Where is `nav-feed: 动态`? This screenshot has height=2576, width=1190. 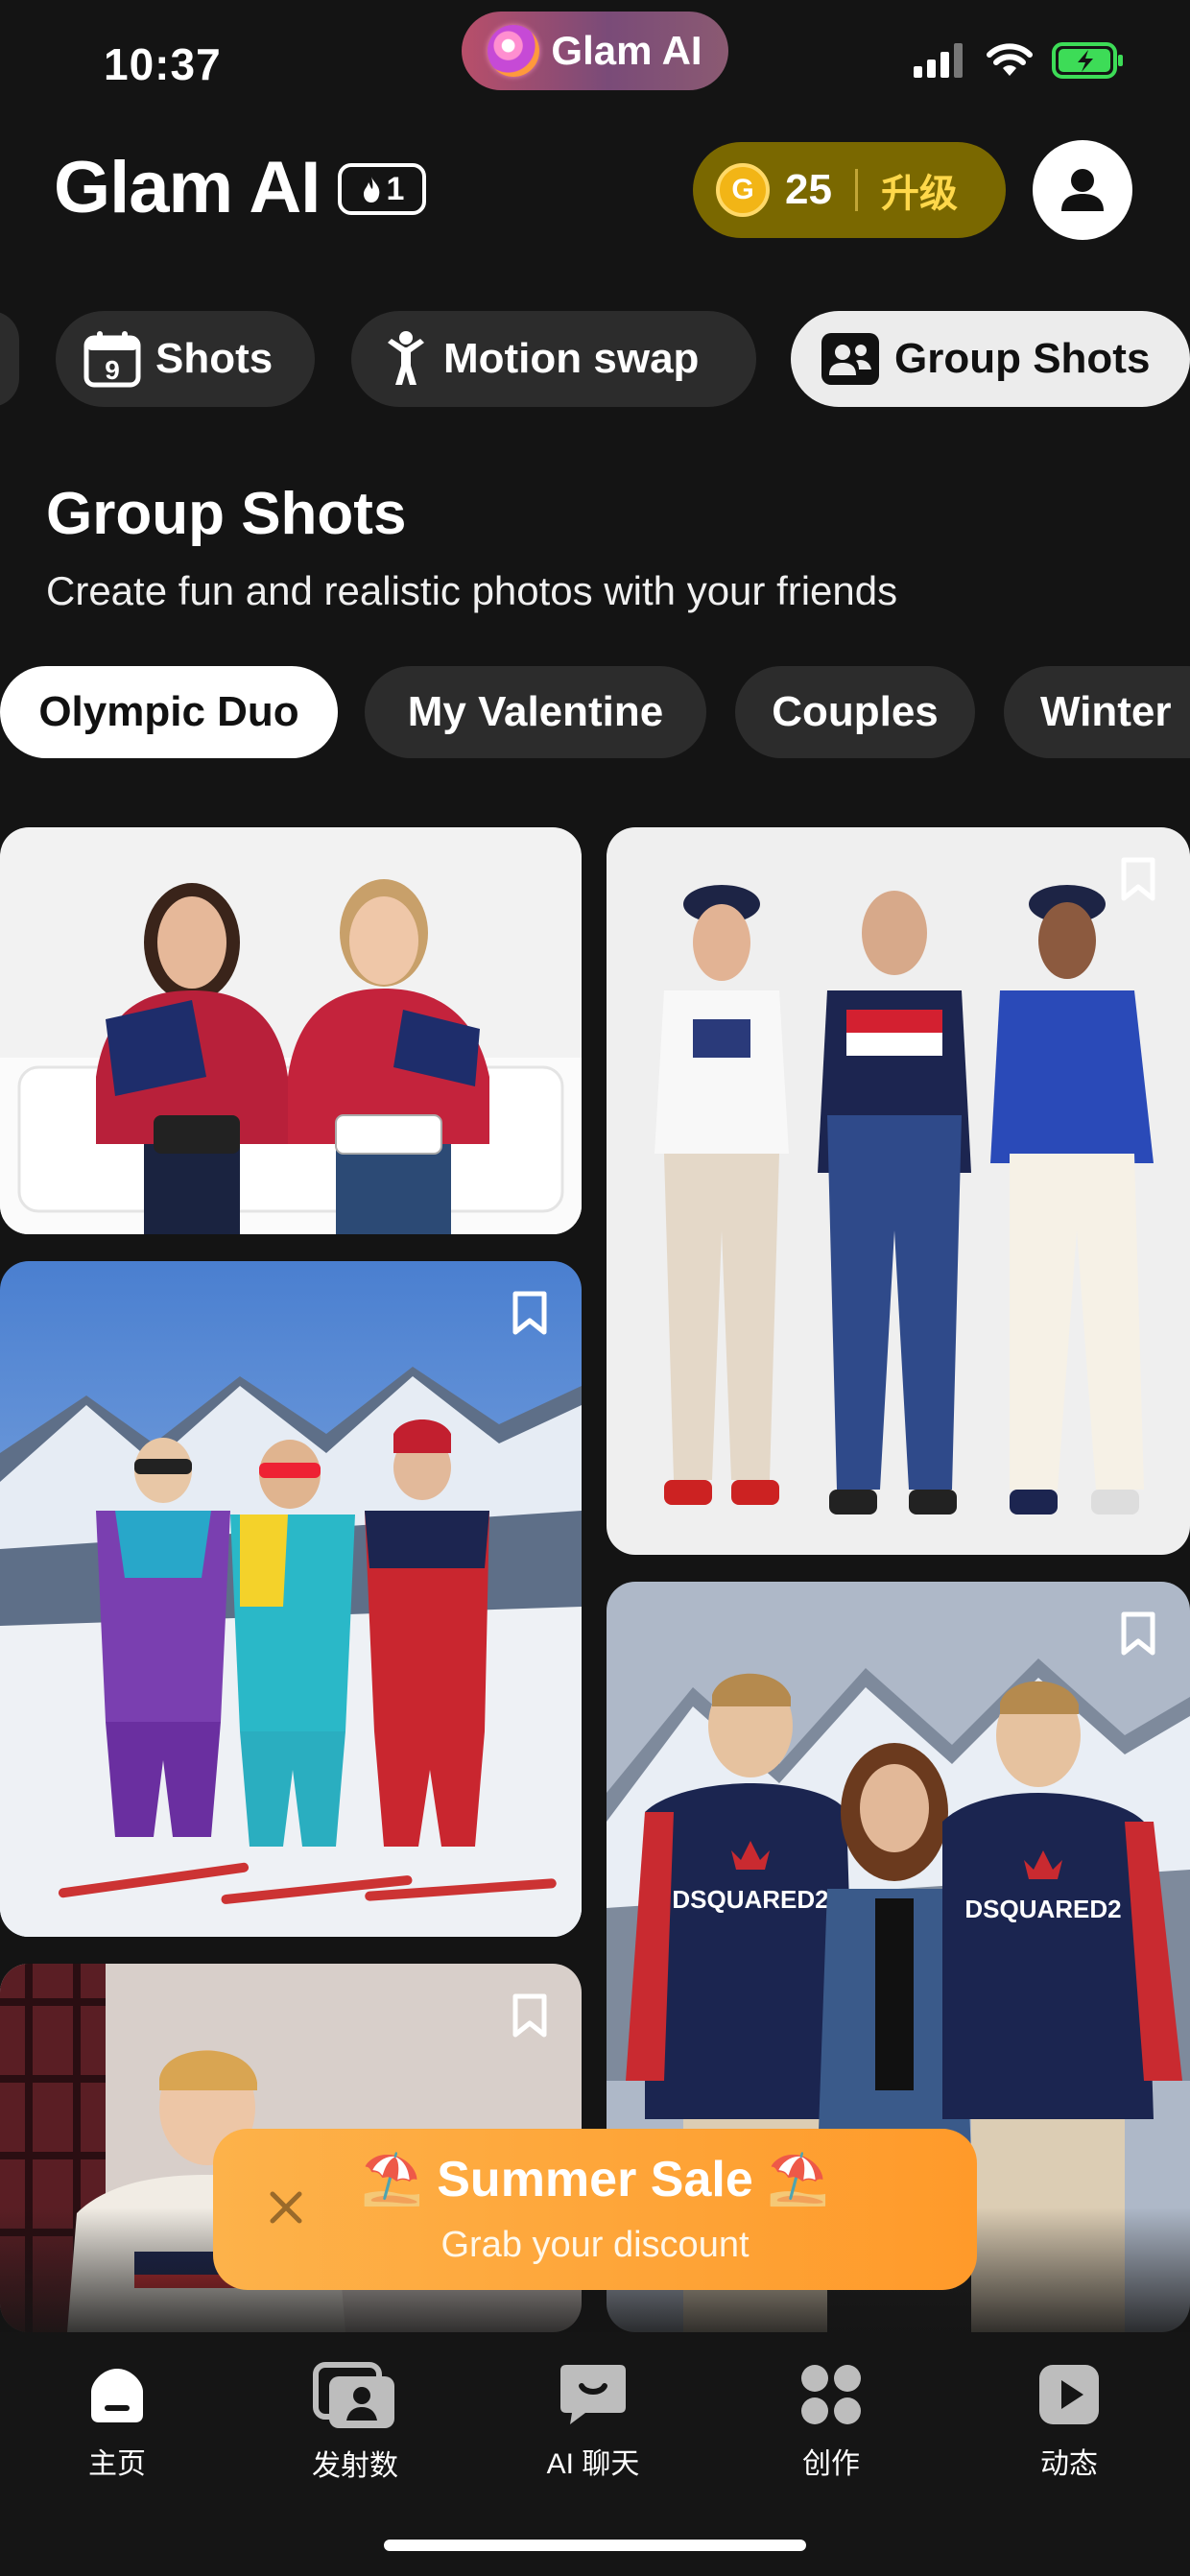 nav-feed: 动态 is located at coordinates (1069, 2421).